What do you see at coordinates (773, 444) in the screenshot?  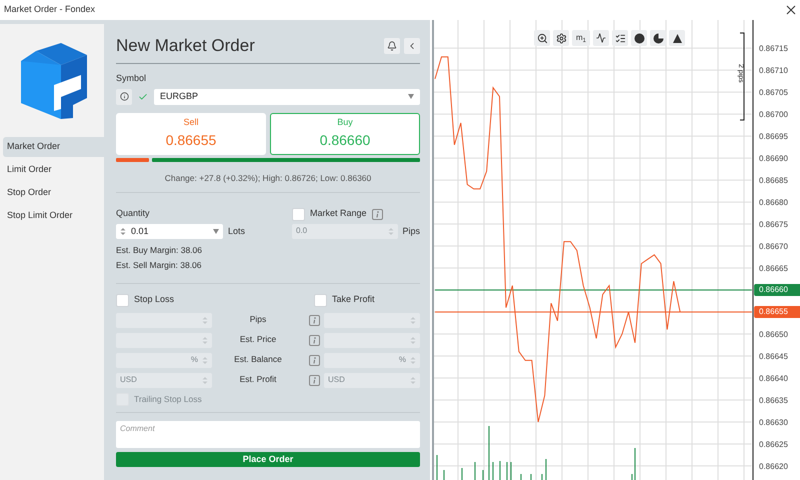 I see `axis-tick-label: 0.86625` at bounding box center [773, 444].